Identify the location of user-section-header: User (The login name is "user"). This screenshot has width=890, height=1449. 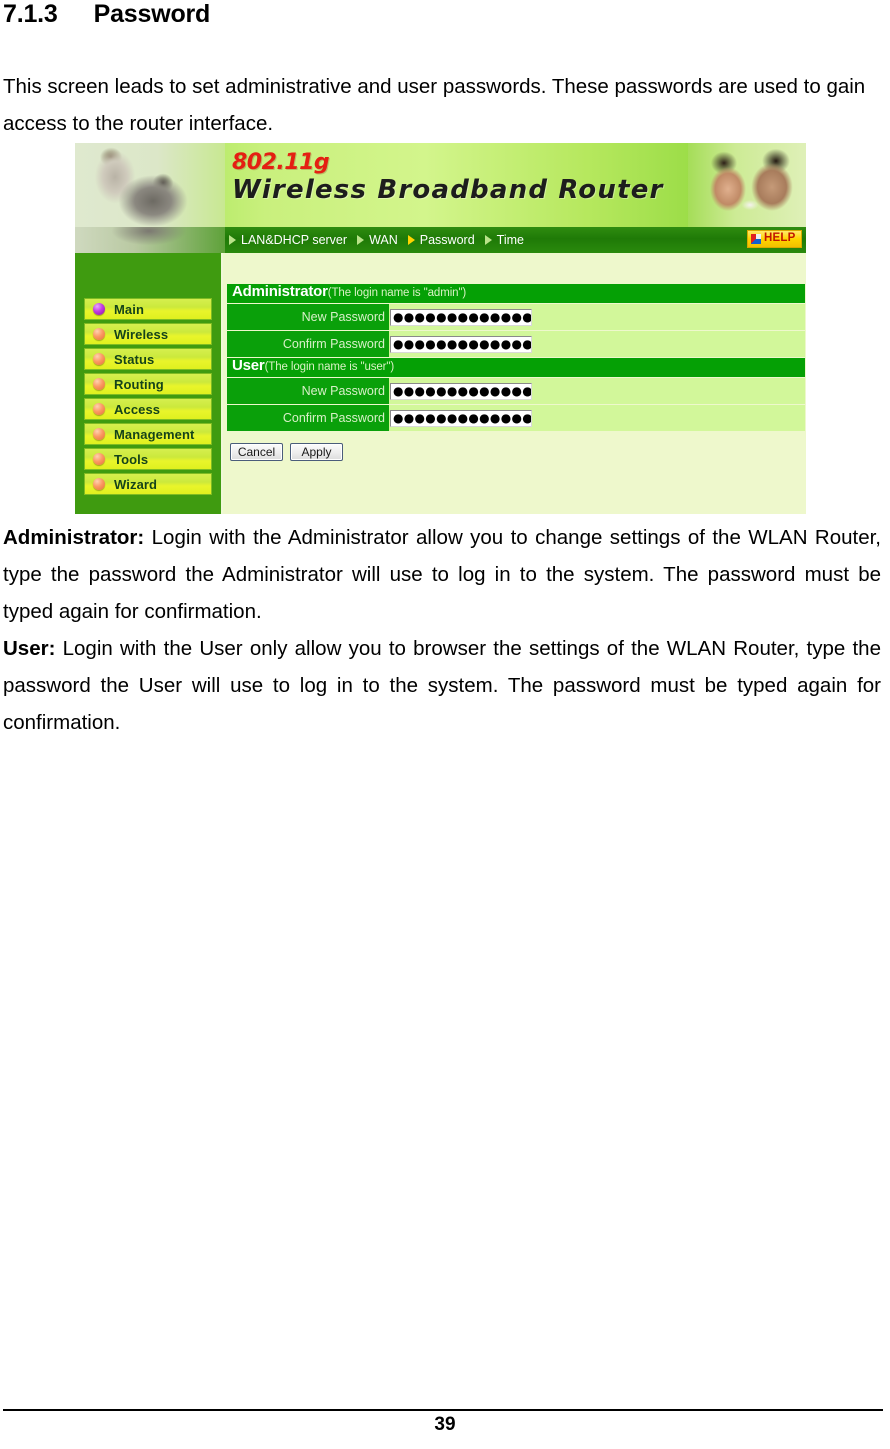
(516, 368).